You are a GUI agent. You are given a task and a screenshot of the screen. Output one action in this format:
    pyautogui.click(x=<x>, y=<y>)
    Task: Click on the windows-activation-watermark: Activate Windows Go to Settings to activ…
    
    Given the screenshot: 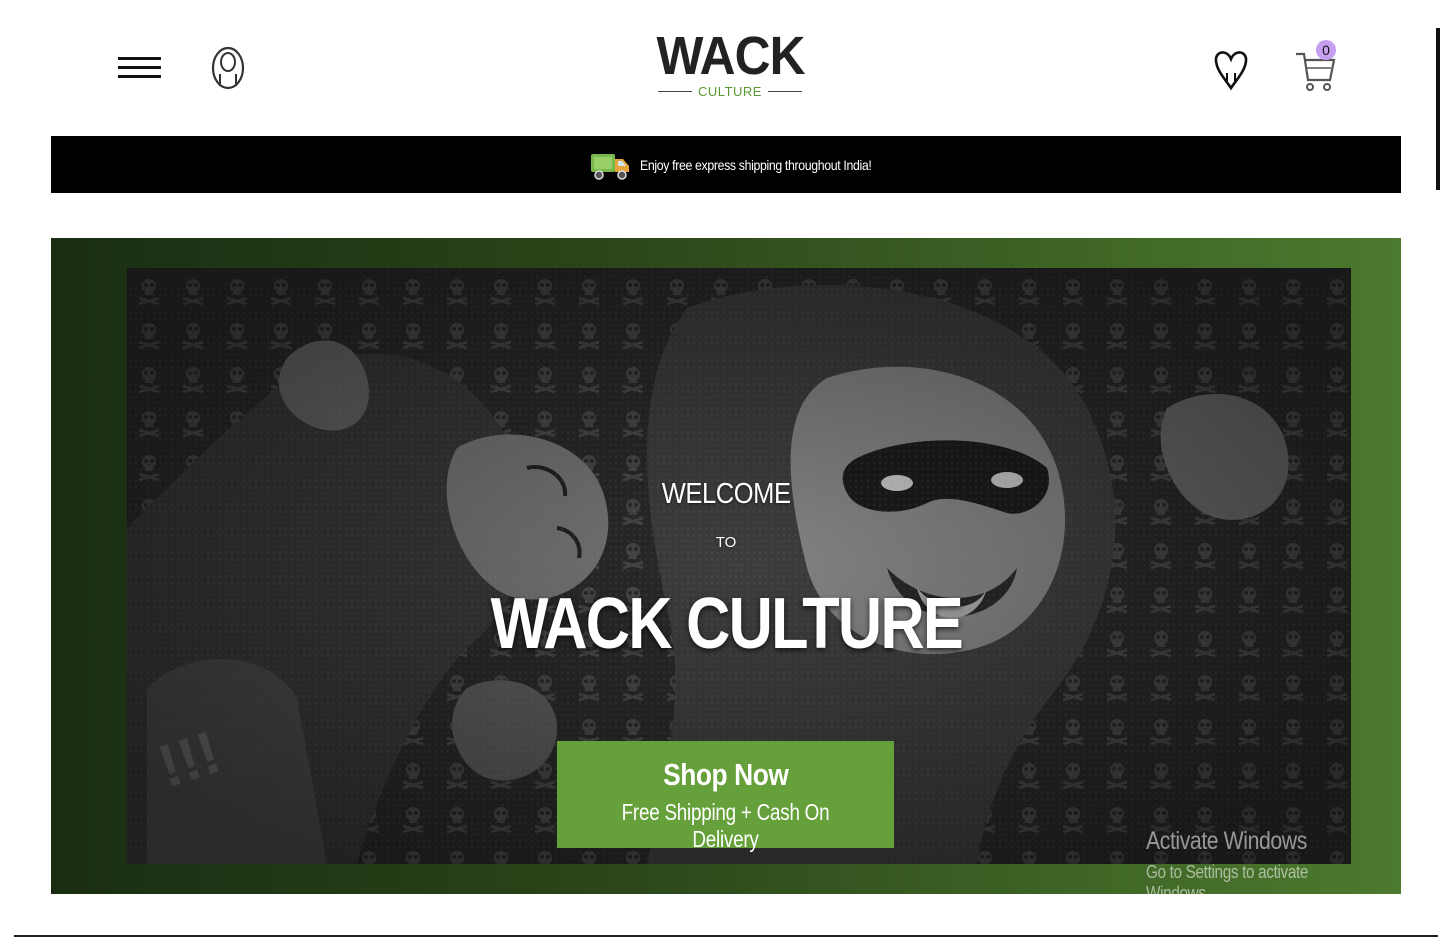 What is the action you would take?
    pyautogui.click(x=1227, y=865)
    